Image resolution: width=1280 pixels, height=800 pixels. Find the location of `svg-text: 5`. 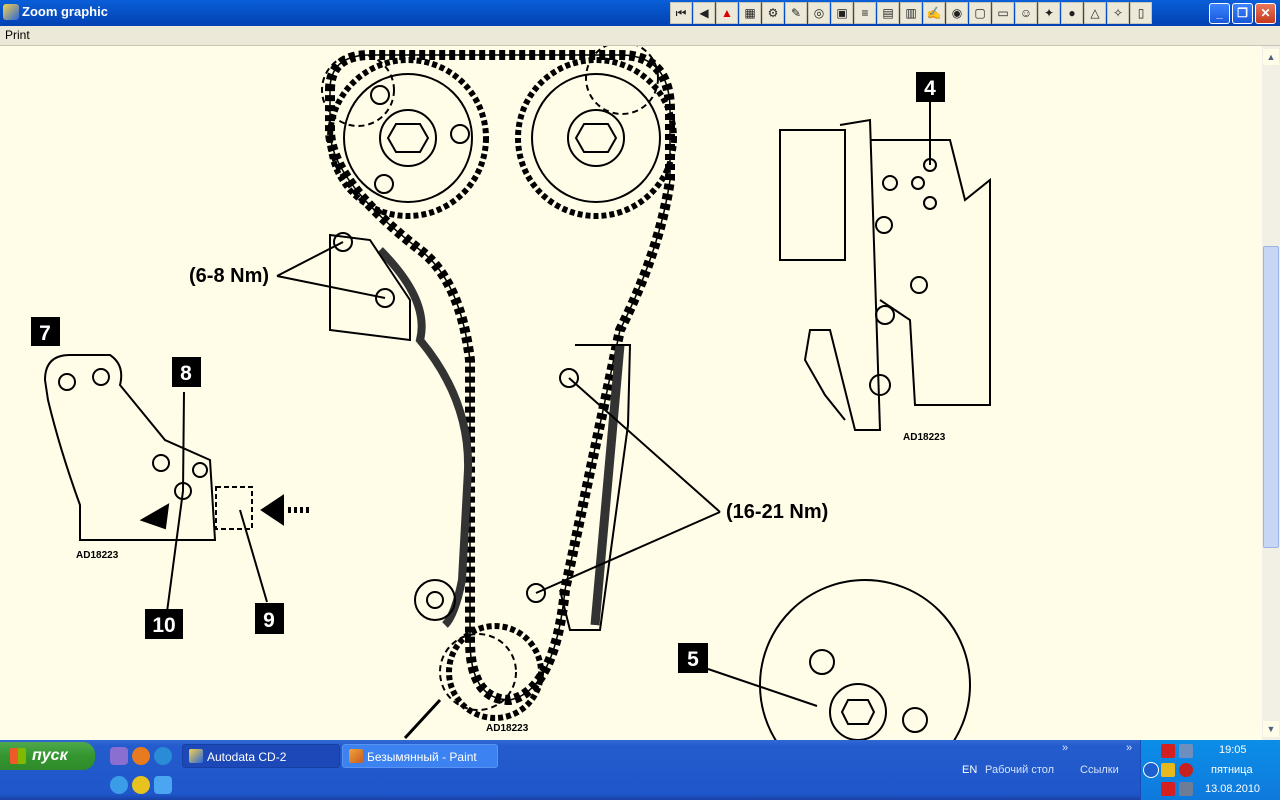

svg-text: 5 is located at coordinates (693, 659).